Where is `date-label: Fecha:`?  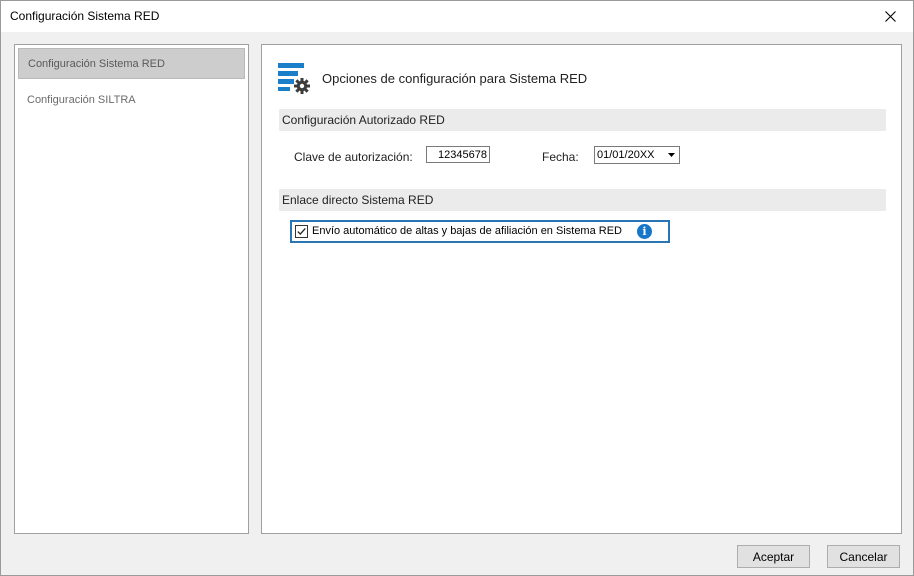
date-label: Fecha: is located at coordinates (560, 157).